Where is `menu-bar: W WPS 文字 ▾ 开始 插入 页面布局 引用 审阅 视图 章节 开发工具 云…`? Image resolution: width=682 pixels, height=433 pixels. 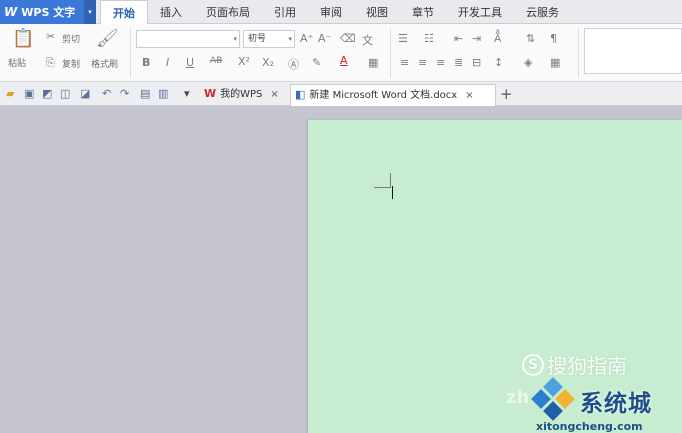
menu-bar: W WPS 文字 ▾ 开始 插入 页面布局 引用 审阅 视图 章节 开发工具 云… is located at coordinates (341, 12).